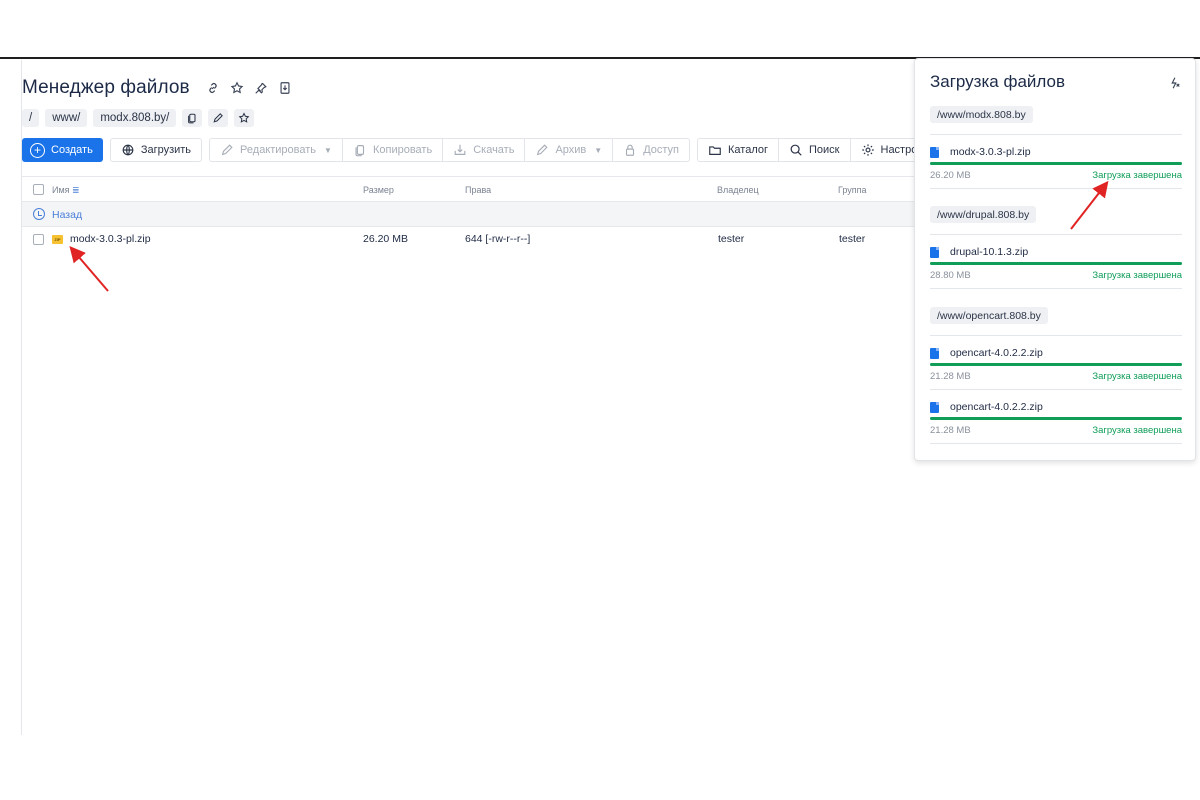 Image resolution: width=1200 pixels, height=800 pixels. Describe the element at coordinates (31, 118) in the screenshot. I see `breadcrumb-root: /` at that location.